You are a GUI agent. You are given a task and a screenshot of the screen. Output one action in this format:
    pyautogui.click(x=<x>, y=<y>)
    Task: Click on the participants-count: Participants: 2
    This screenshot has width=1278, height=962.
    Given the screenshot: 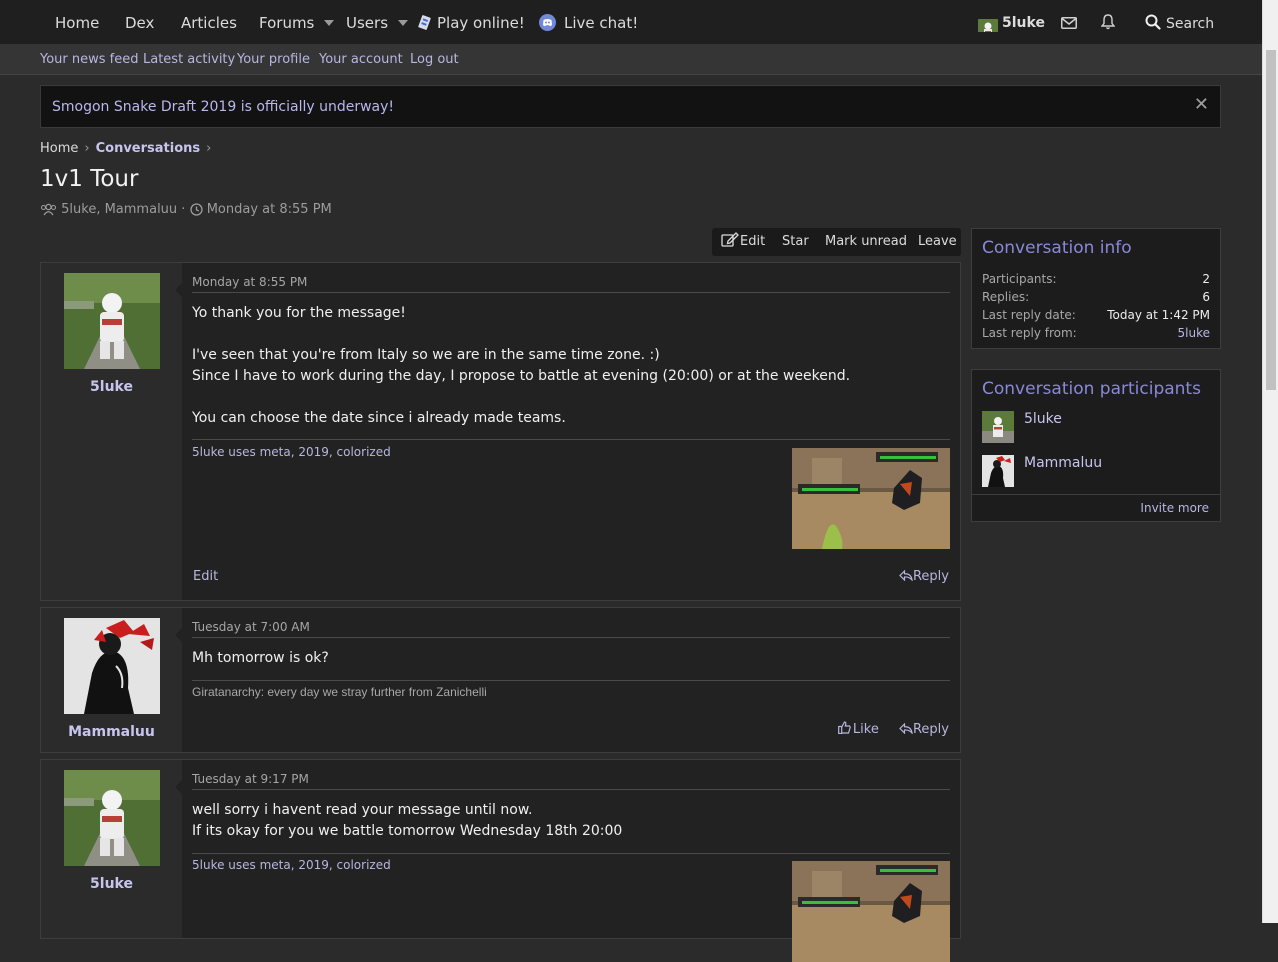 What is the action you would take?
    pyautogui.click(x=1096, y=279)
    